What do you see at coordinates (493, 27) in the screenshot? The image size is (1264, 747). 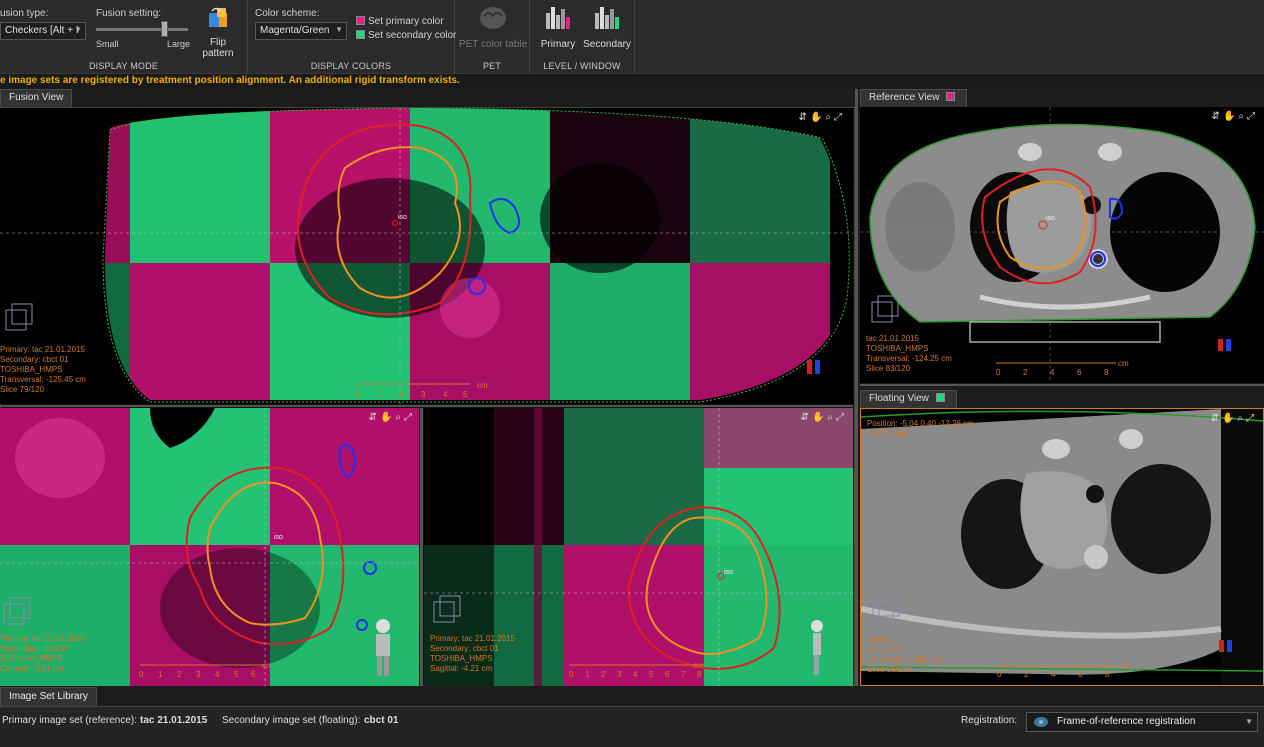 I see `pet-color-table-button: PET color table` at bounding box center [493, 27].